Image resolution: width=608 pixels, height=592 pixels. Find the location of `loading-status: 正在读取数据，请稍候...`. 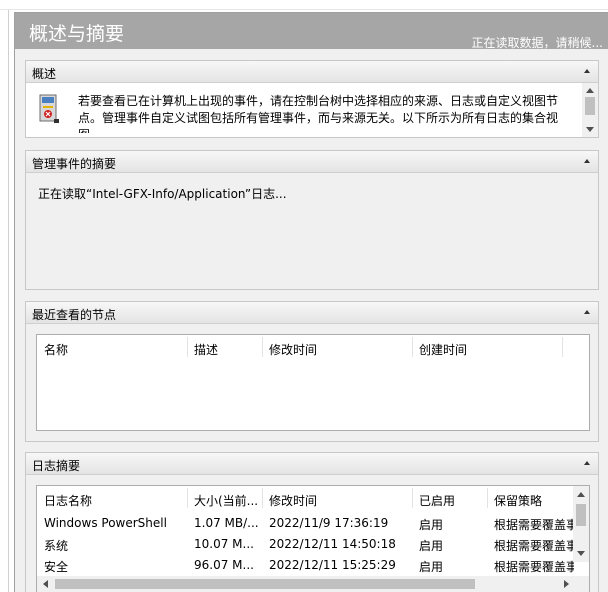

loading-status: 正在读取数据，请稍候... is located at coordinates (537, 43).